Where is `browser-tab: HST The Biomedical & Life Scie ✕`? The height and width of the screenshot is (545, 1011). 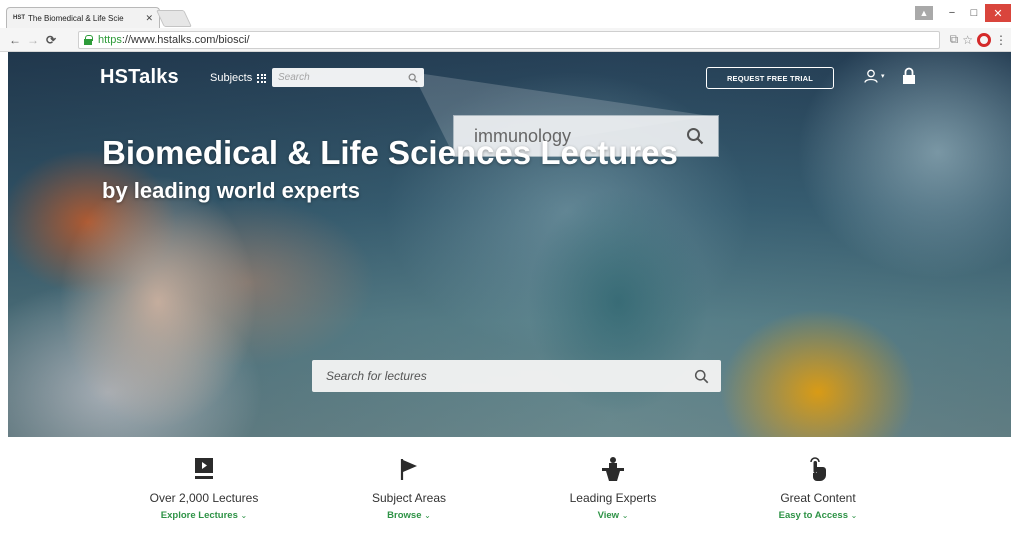
browser-tab: HST The Biomedical & Life Scie ✕ is located at coordinates (83, 17).